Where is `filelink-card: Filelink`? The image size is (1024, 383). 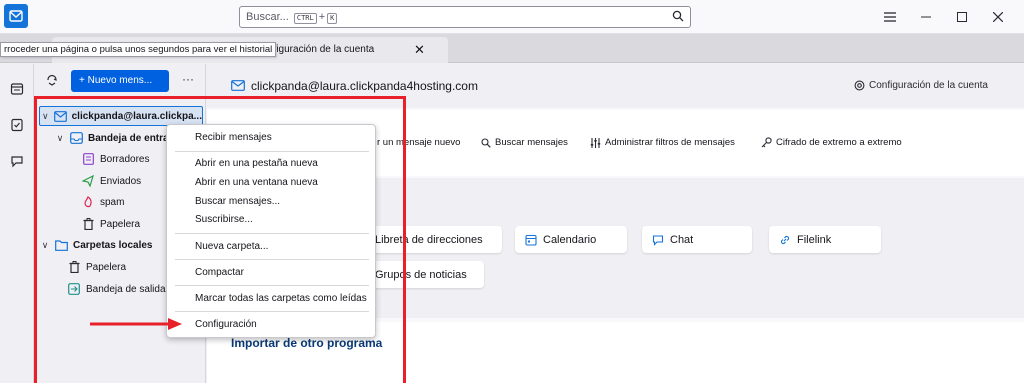 filelink-card: Filelink is located at coordinates (825, 239).